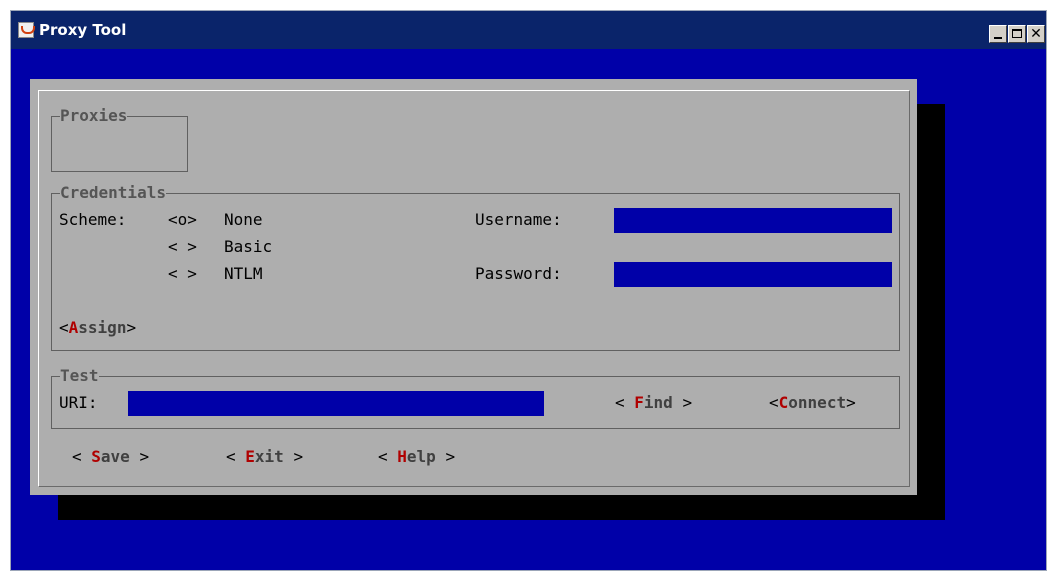  Describe the element at coordinates (96, 456) in the screenshot. I see `save-hotkey: S` at that location.